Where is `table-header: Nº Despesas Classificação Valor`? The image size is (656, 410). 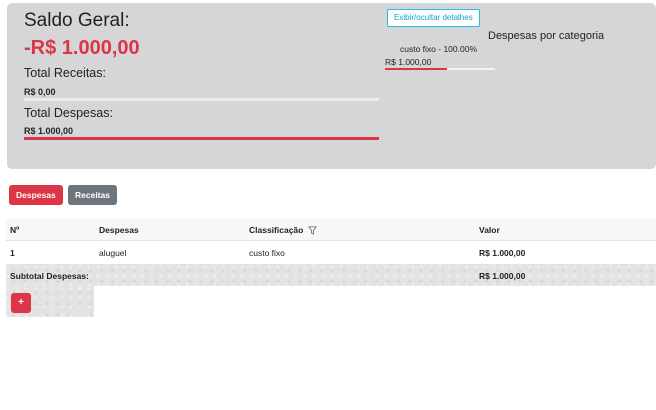
table-header: Nº Despesas Classificação Valor is located at coordinates (331, 230).